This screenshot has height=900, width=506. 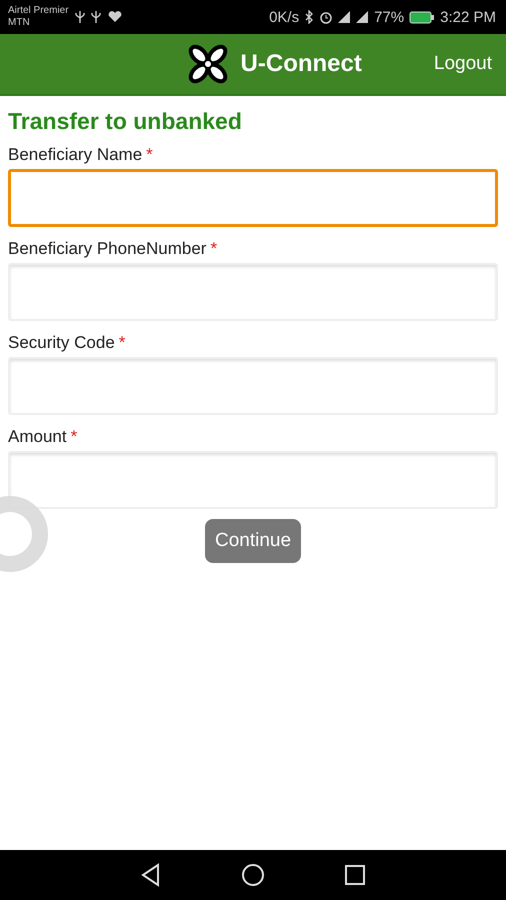 What do you see at coordinates (309, 17) in the screenshot?
I see `bluetooth-icon` at bounding box center [309, 17].